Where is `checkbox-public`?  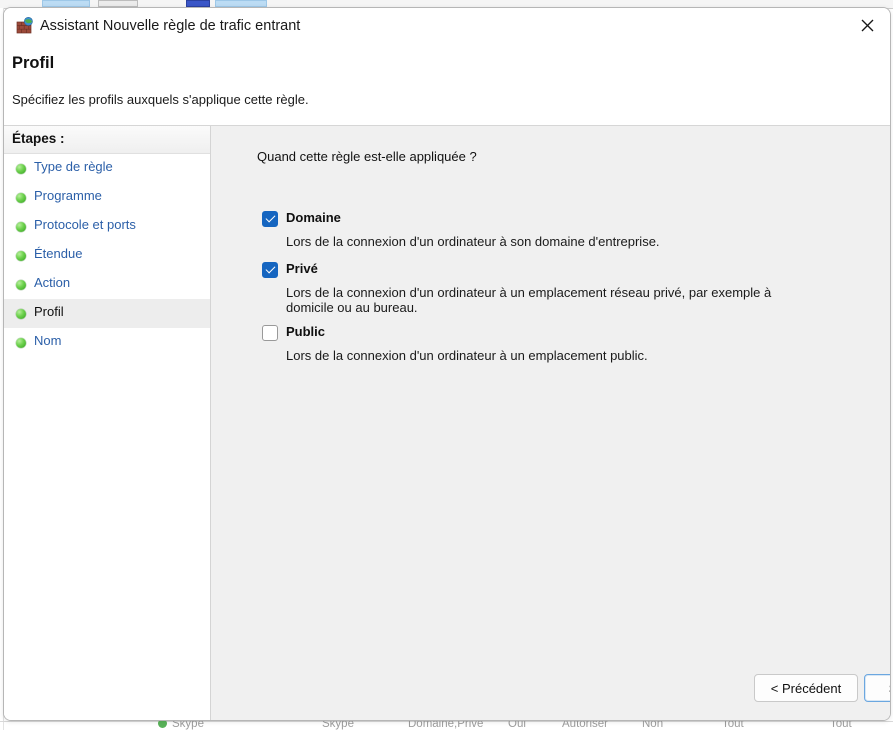 checkbox-public is located at coordinates (270, 333).